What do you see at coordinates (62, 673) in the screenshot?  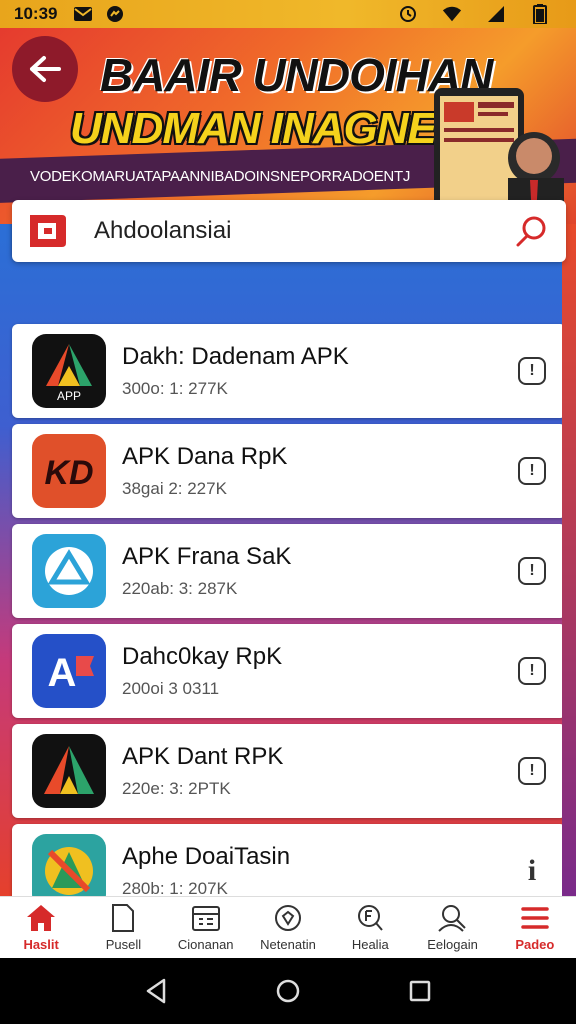 I see `svg-text: A` at bounding box center [62, 673].